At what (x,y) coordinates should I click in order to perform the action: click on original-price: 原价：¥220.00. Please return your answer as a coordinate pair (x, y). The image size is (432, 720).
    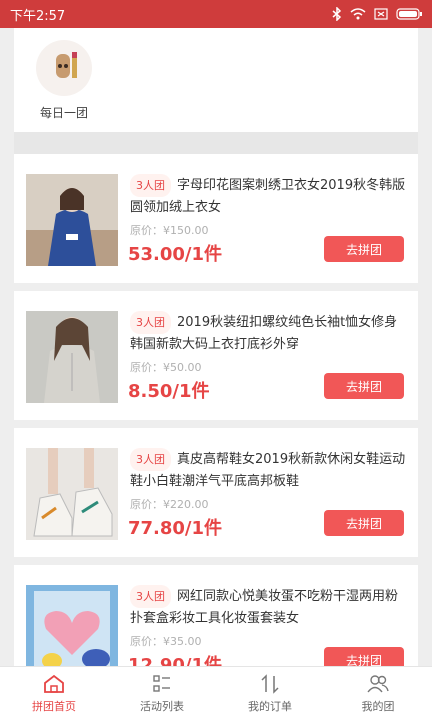
    Looking at the image, I should click on (169, 504).